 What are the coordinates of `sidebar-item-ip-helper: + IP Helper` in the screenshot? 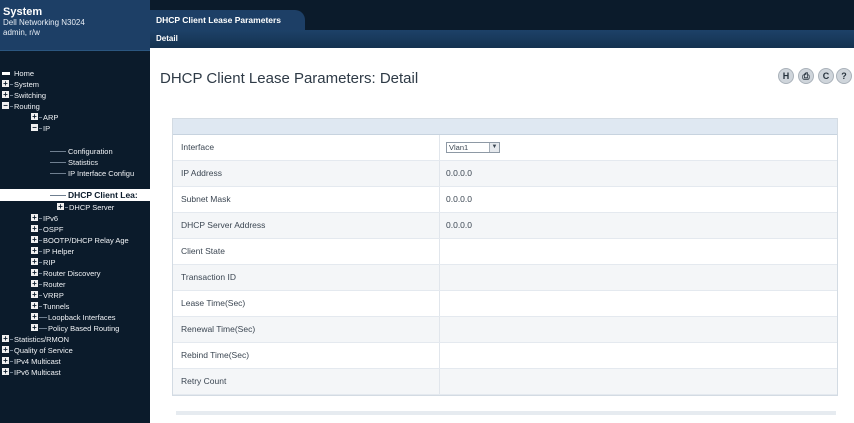 It's located at (75, 251).